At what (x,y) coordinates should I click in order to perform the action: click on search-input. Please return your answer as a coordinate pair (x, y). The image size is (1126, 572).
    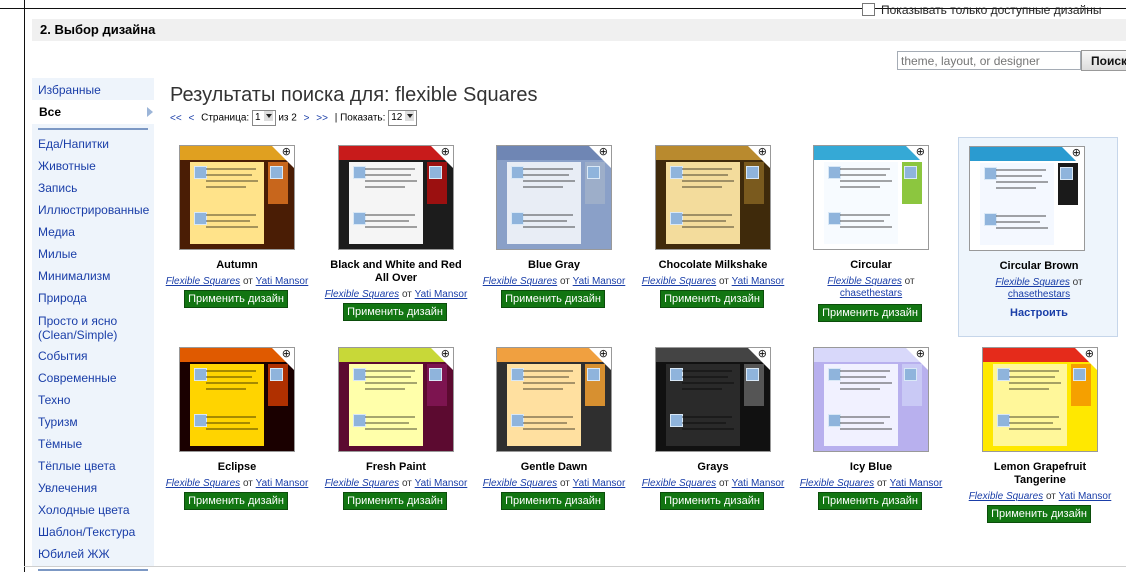
    Looking at the image, I should click on (989, 60).